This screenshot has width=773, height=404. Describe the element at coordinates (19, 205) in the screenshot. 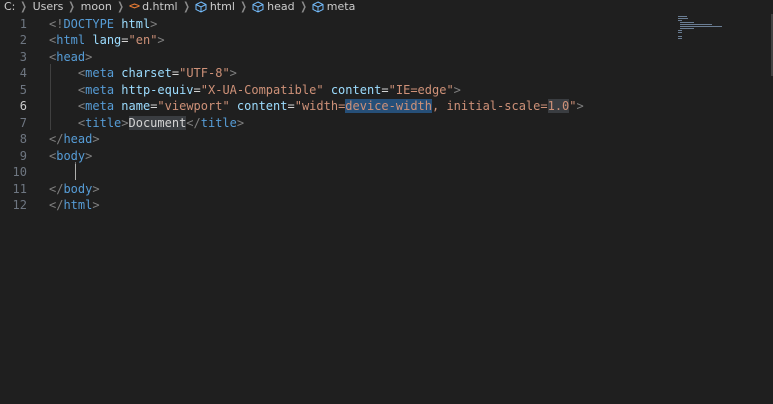

I see `line-number: 12` at that location.